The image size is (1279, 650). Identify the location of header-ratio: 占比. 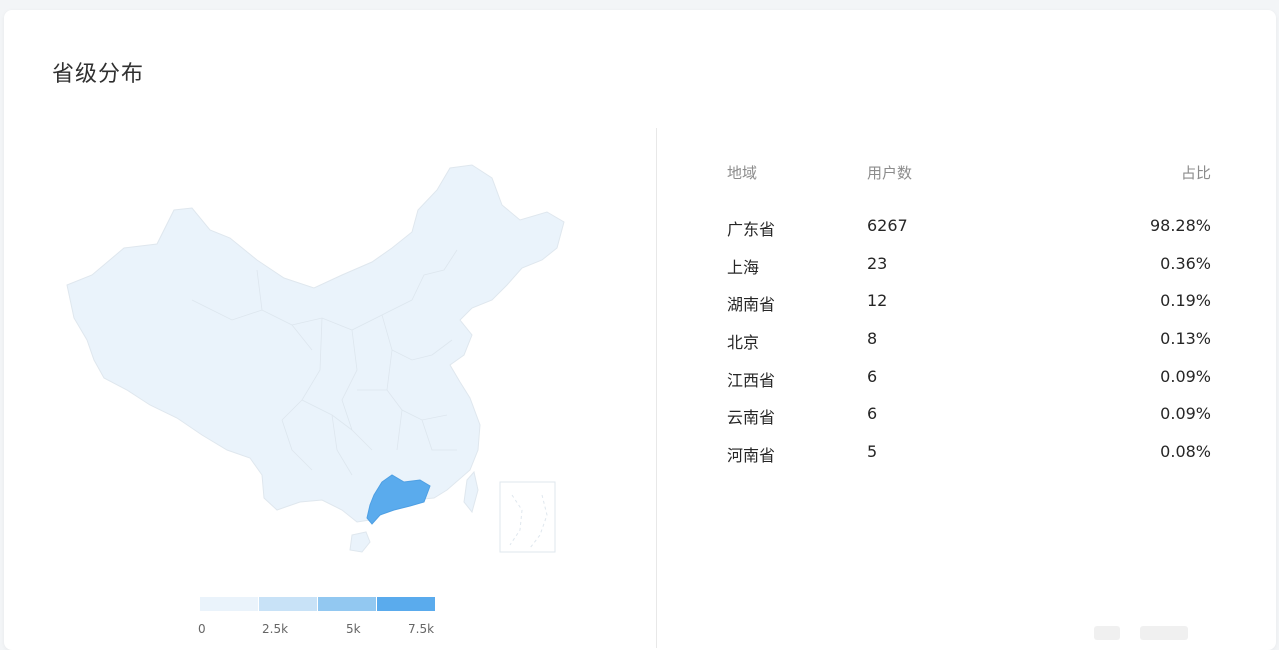
(1196, 172).